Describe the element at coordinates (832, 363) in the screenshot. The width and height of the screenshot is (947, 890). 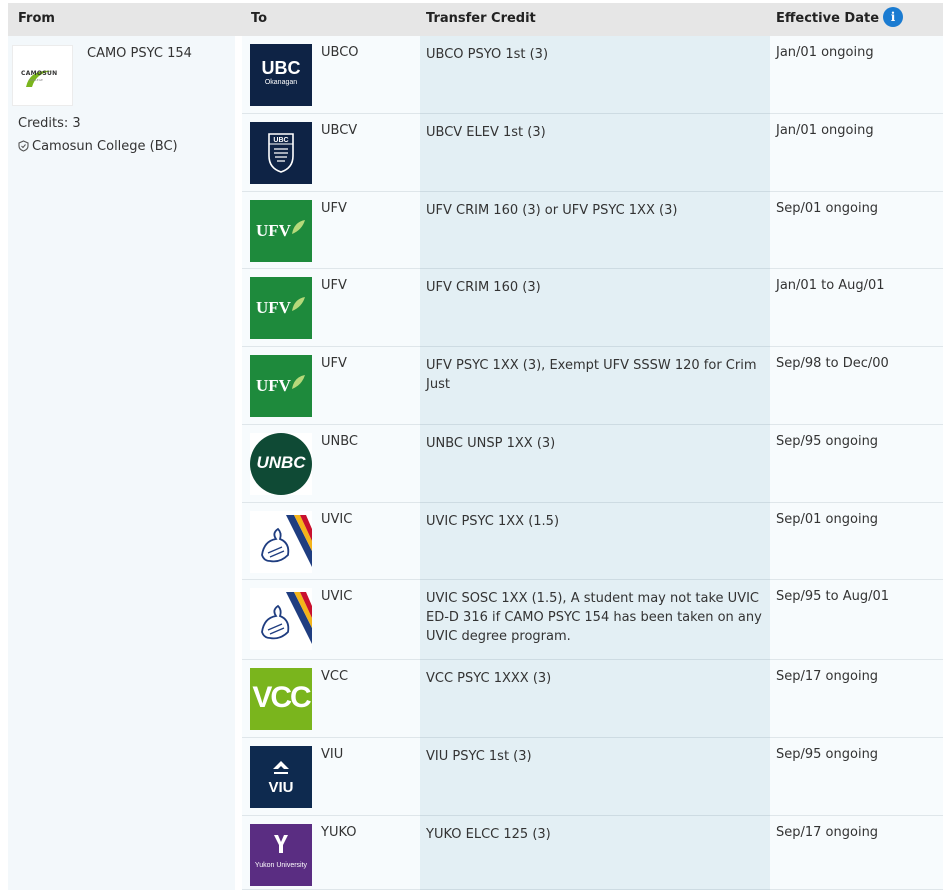
I see `effective-date: Sep/98 to Dec/00` at that location.